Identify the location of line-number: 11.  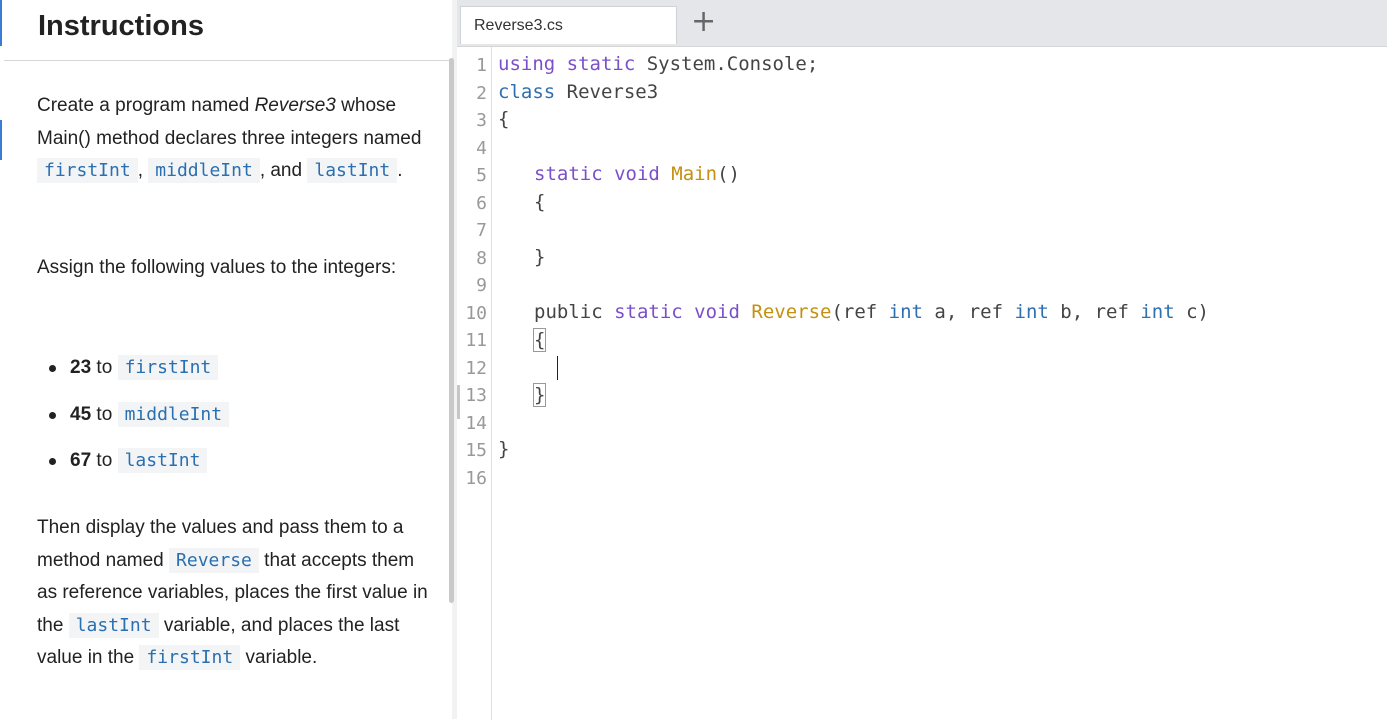
(476, 340).